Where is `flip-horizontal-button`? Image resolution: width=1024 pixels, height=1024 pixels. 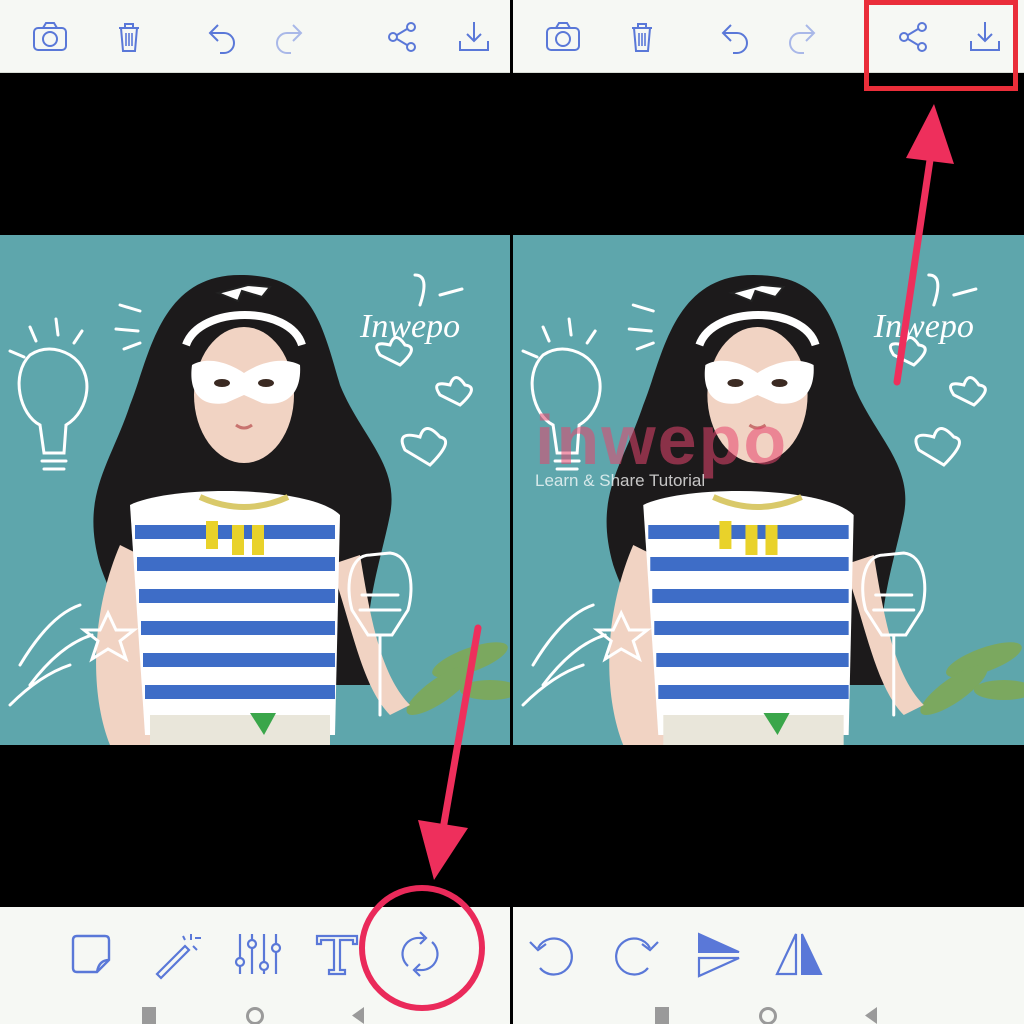 flip-horizontal-button is located at coordinates (799, 954).